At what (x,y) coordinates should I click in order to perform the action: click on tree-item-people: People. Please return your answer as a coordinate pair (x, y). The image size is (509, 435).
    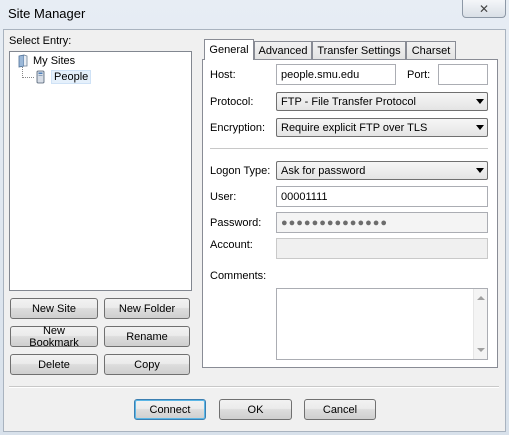
    Looking at the image, I should click on (63, 77).